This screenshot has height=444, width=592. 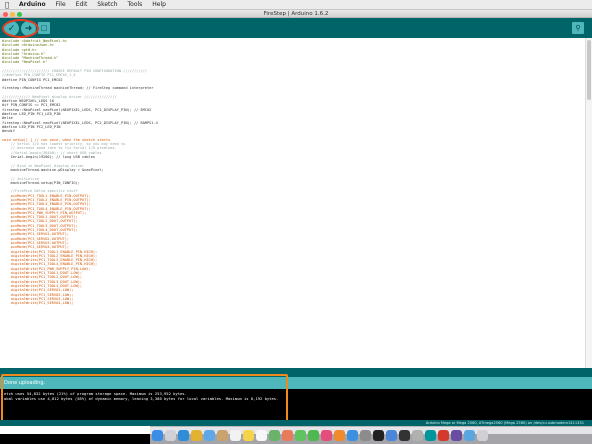 What do you see at coordinates (261, 435) in the screenshot?
I see `reminders-icon` at bounding box center [261, 435].